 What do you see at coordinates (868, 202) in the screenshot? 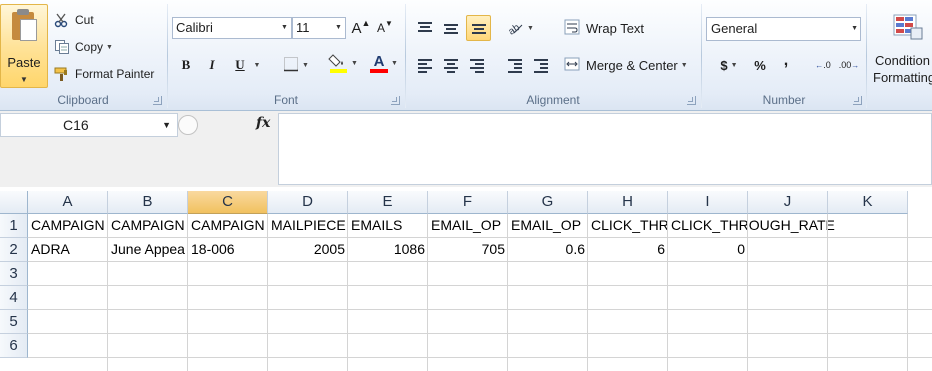
I see `column-header-k: K` at bounding box center [868, 202].